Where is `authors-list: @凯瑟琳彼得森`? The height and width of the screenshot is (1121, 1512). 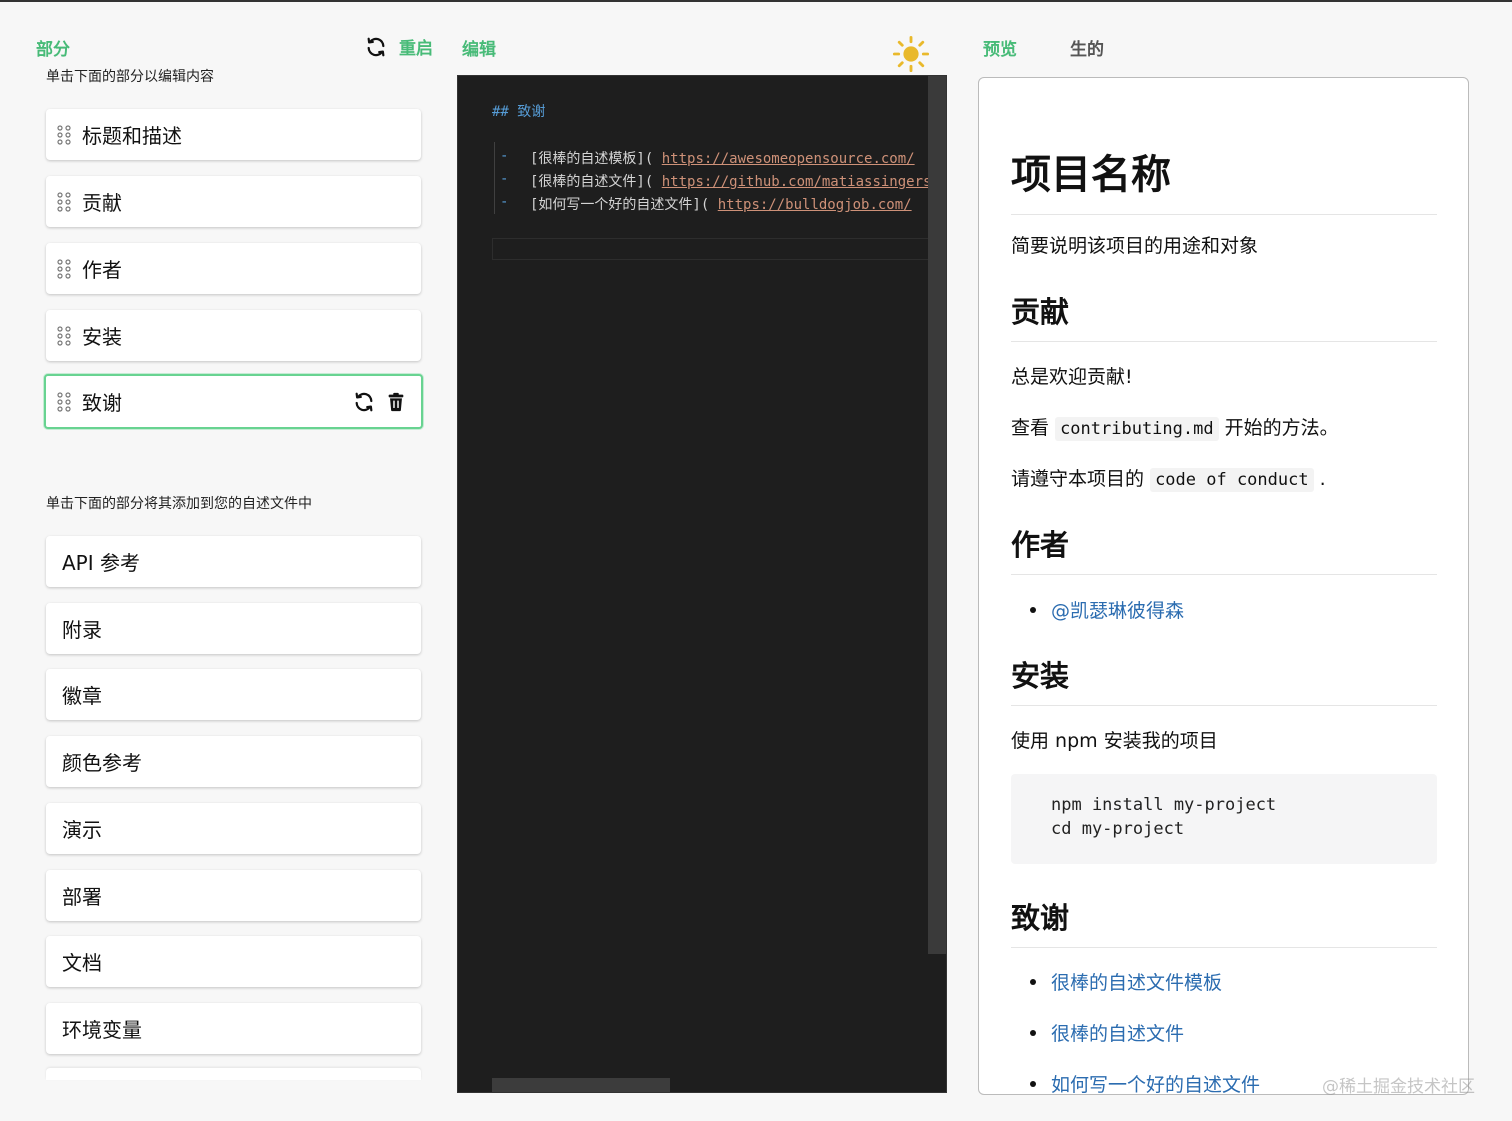 authors-list: @凯瑟琳彼得森 is located at coordinates (1097, 621).